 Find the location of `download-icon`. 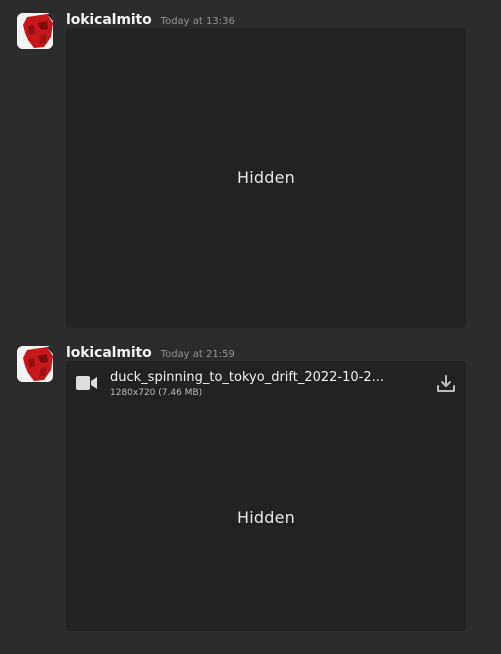

download-icon is located at coordinates (446, 384).